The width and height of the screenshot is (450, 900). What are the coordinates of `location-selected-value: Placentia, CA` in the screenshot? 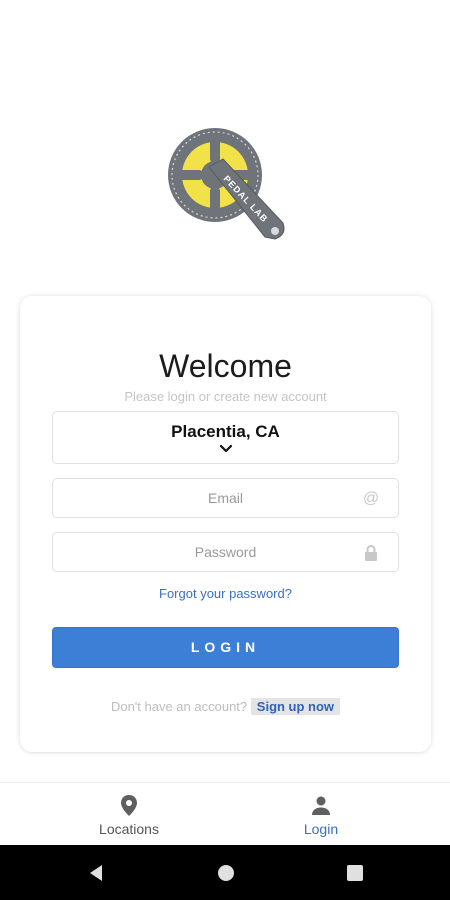 It's located at (225, 431).